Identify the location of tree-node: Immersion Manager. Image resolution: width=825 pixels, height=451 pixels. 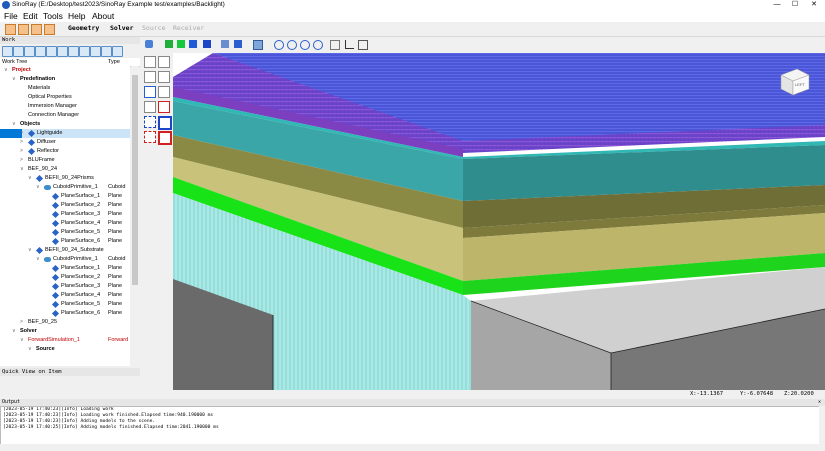
(65, 106).